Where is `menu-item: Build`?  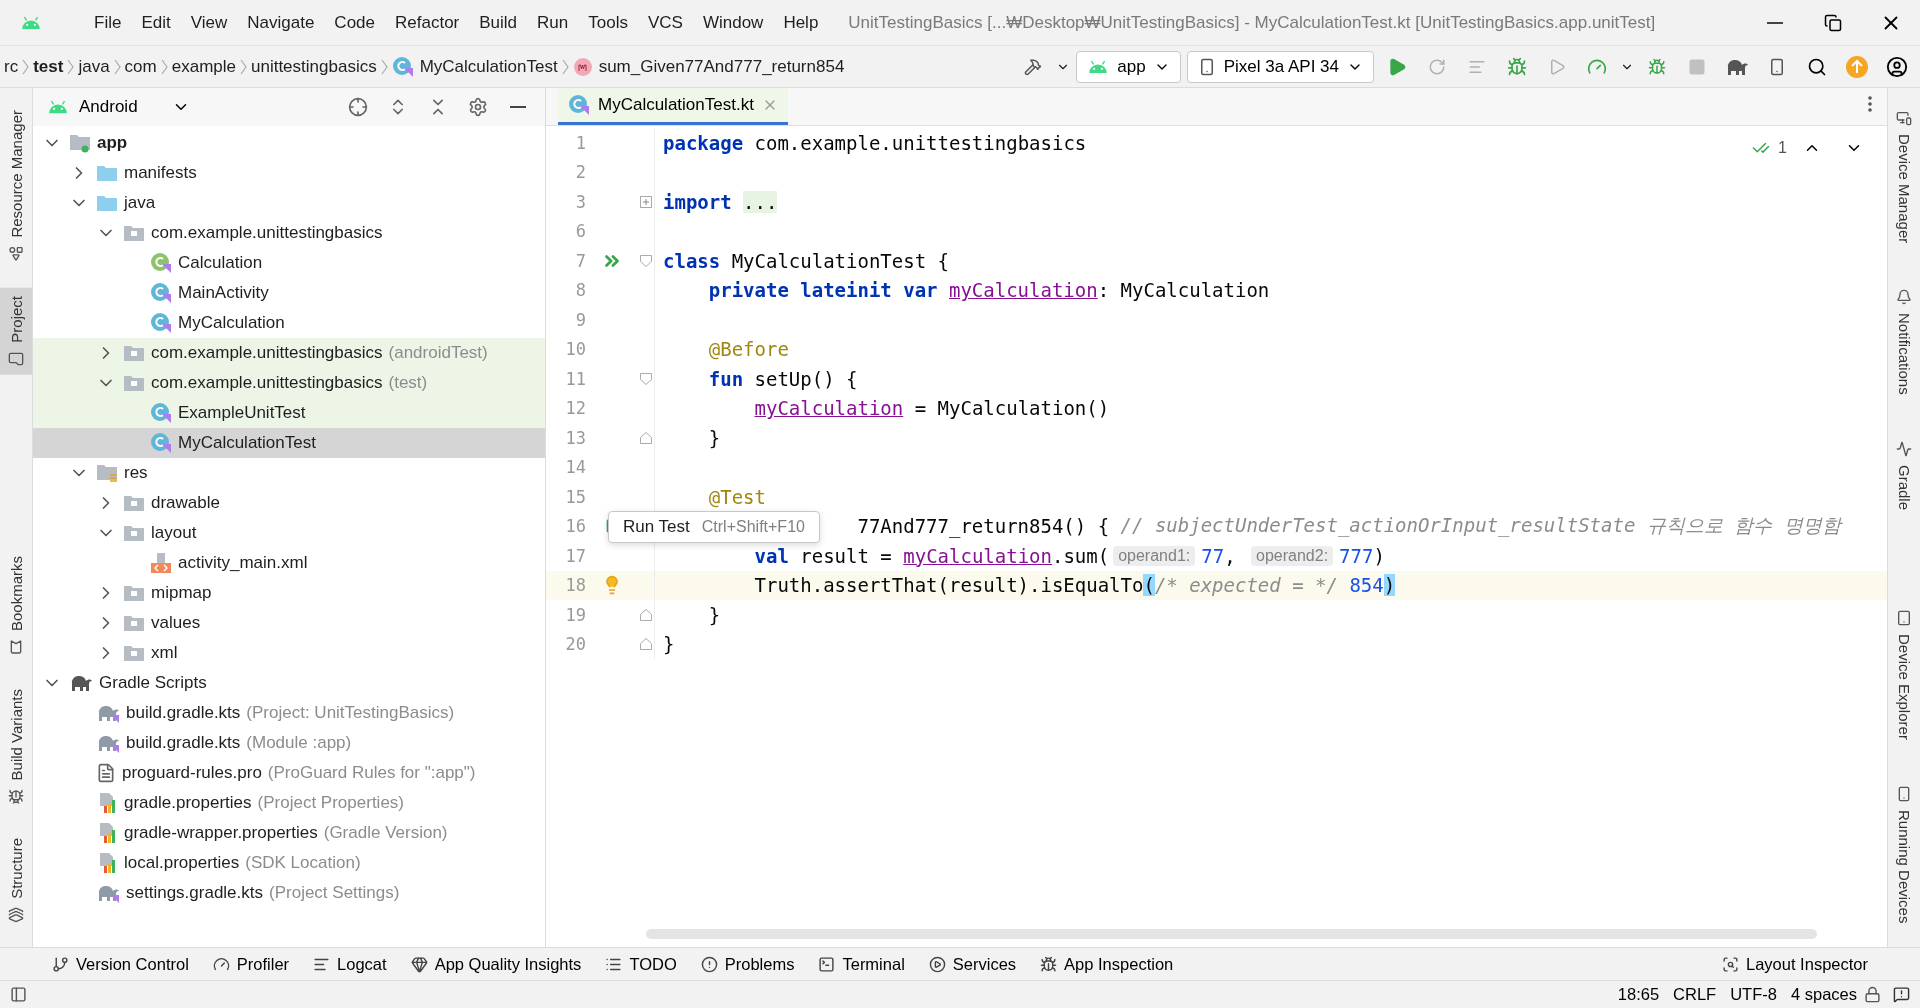 menu-item: Build is located at coordinates (498, 22).